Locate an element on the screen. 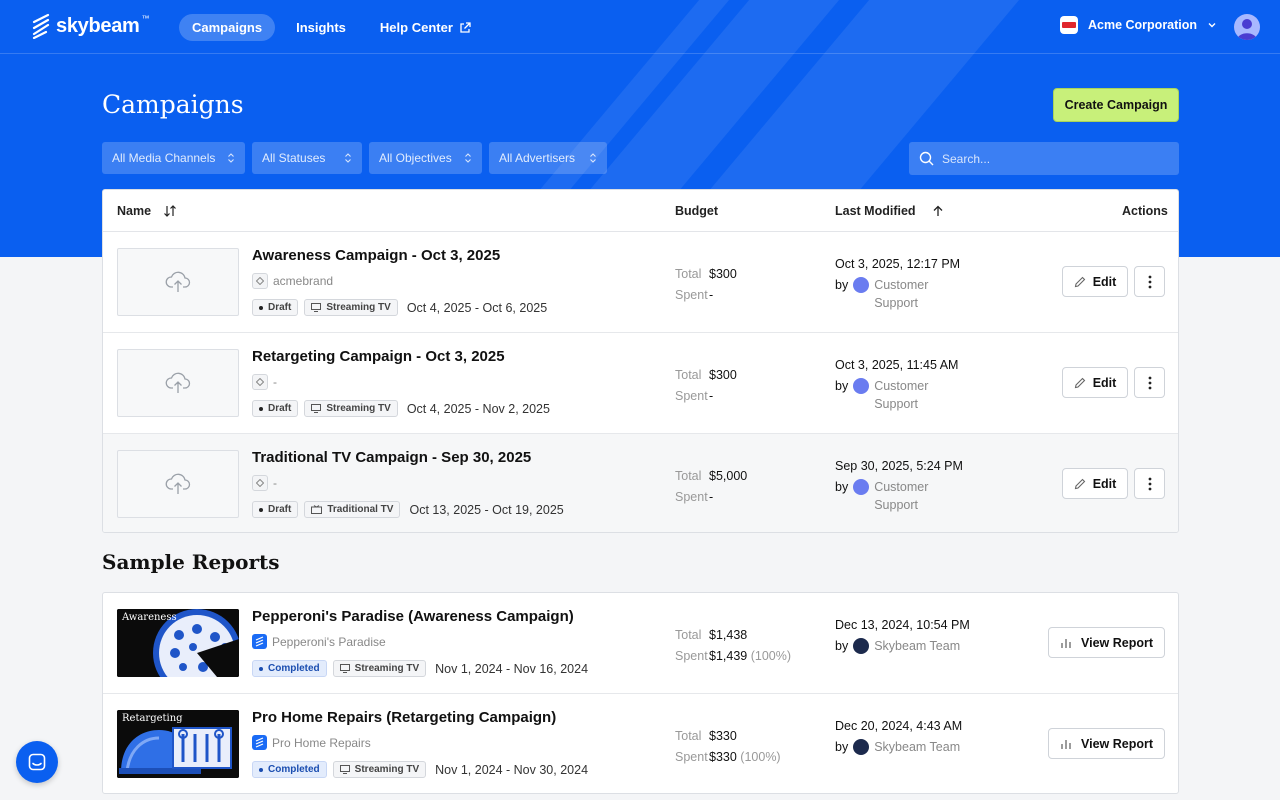  column-header-name: Name is located at coordinates (147, 211).